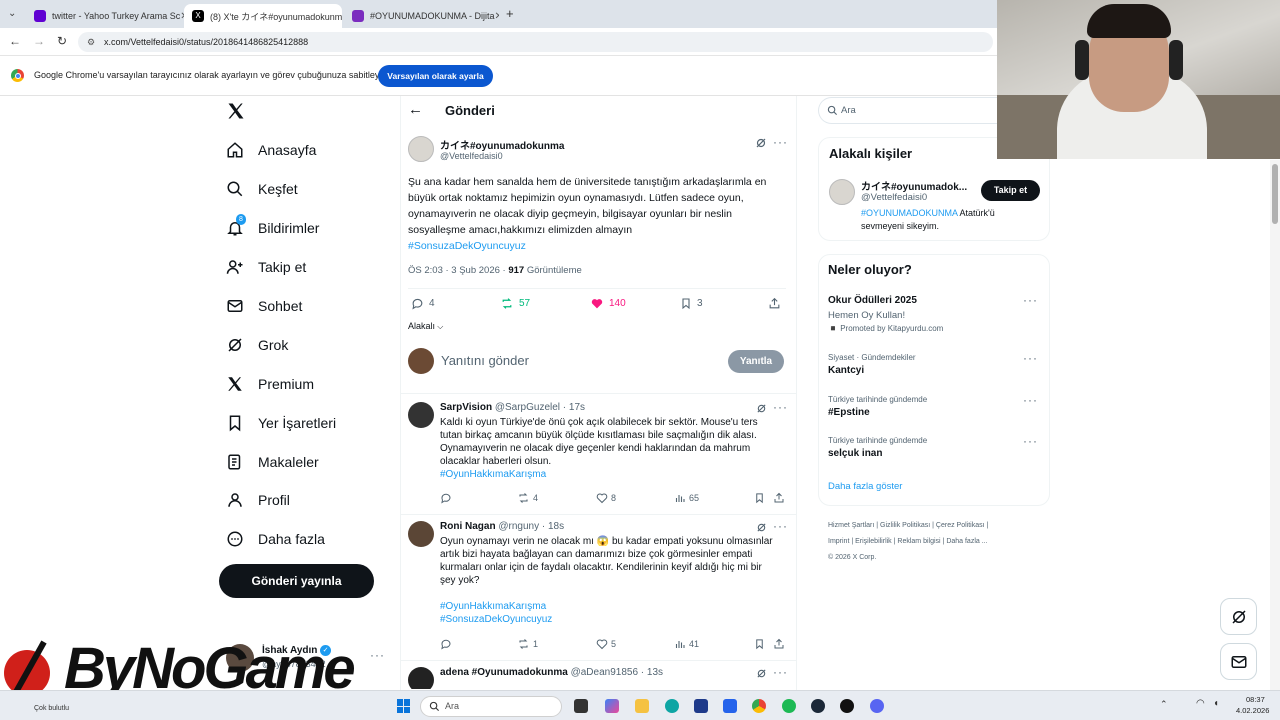 The width and height of the screenshot is (1280, 720). What do you see at coordinates (415, 109) in the screenshot?
I see `back-arrow-icon: ←` at bounding box center [415, 109].